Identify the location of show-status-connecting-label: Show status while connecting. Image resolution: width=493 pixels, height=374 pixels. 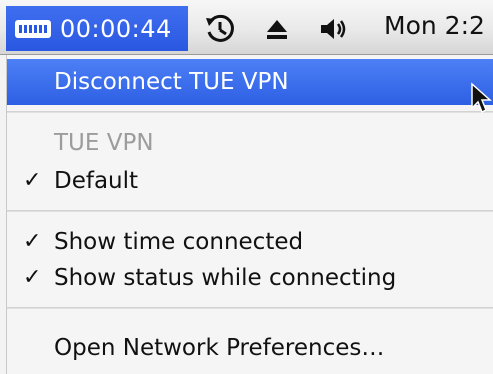
(225, 278).